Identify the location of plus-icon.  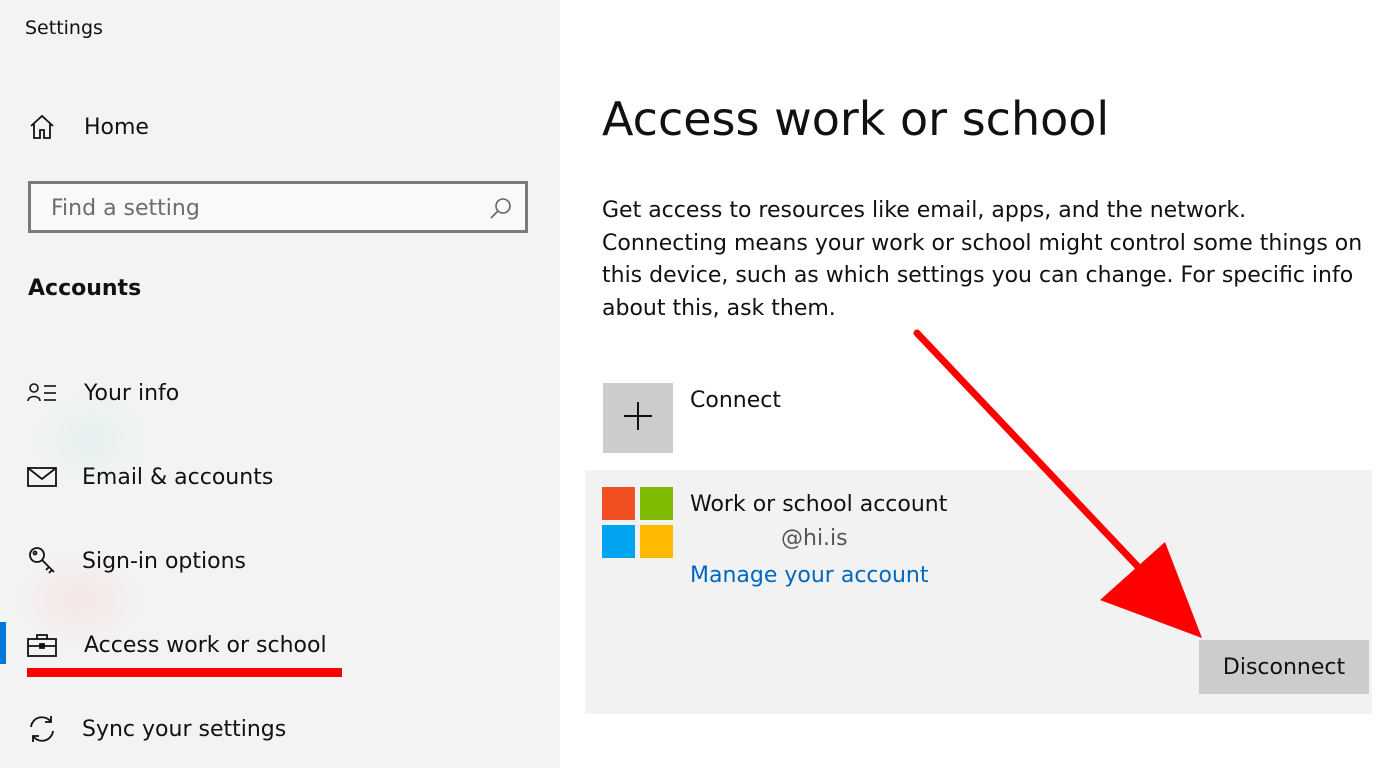
(638, 418).